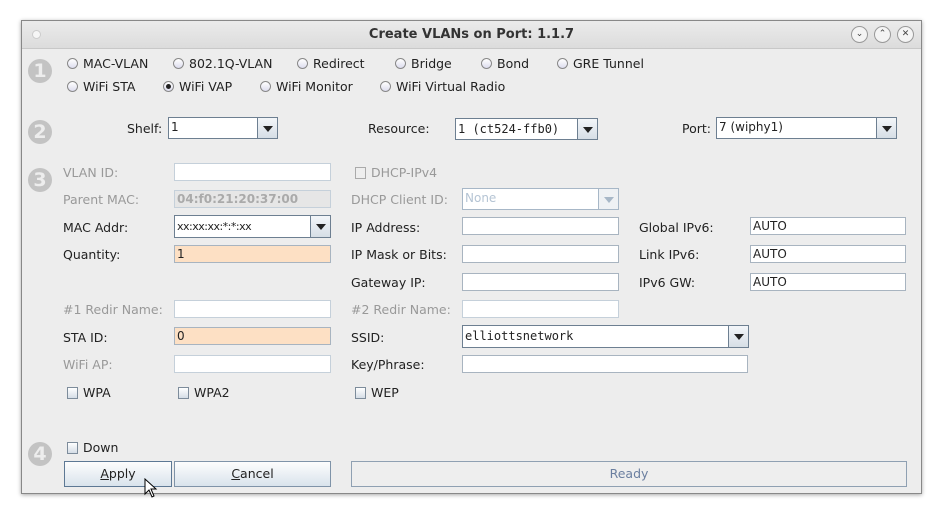  I want to click on parent-mac-label: Parent MAC:, so click(101, 199).